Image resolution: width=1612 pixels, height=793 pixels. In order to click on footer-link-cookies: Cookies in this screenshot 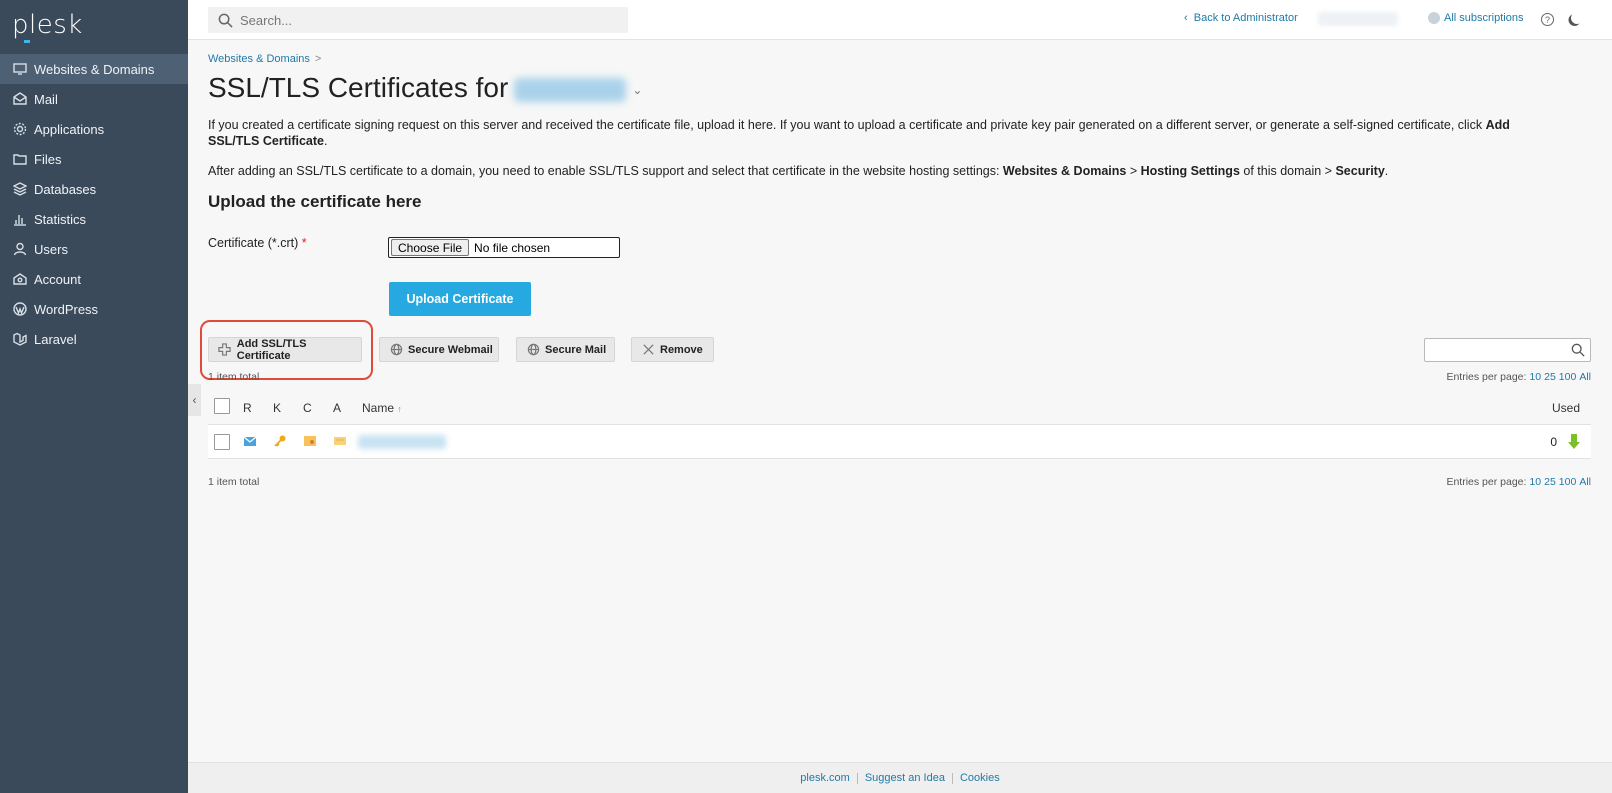, I will do `click(980, 778)`.